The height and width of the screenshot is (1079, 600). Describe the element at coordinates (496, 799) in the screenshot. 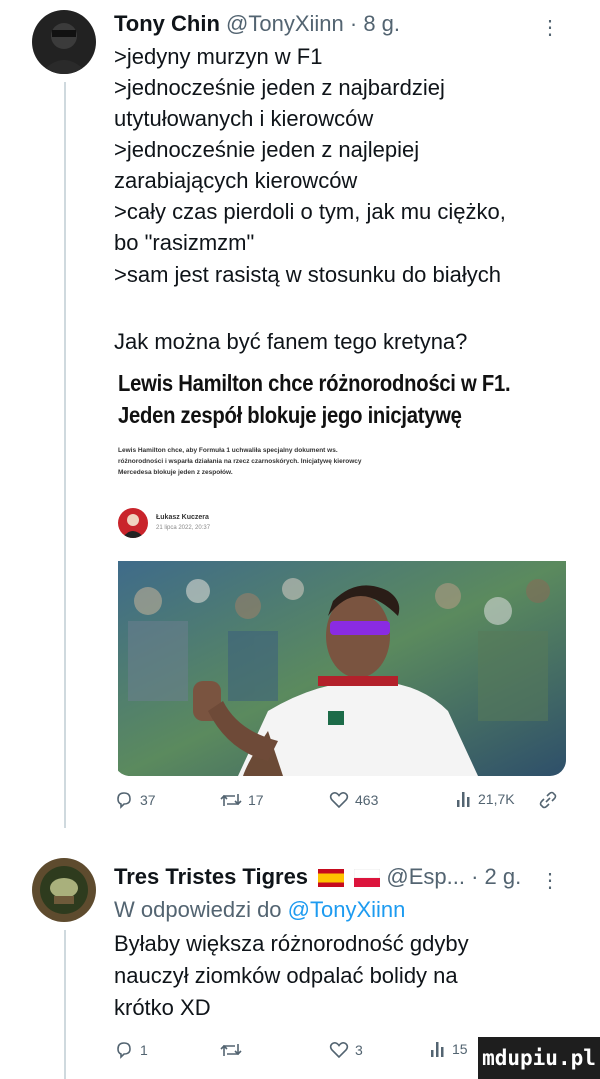

I see `view-count: 21,7K` at that location.